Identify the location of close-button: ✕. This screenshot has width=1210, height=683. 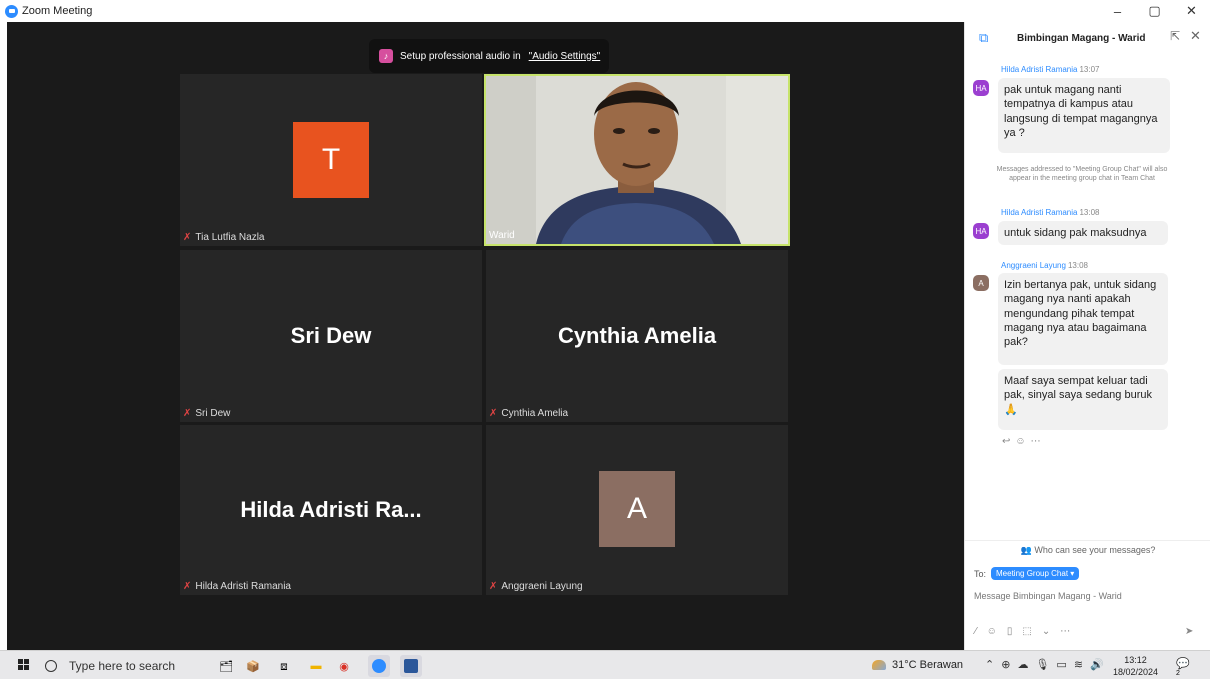
(1191, 11).